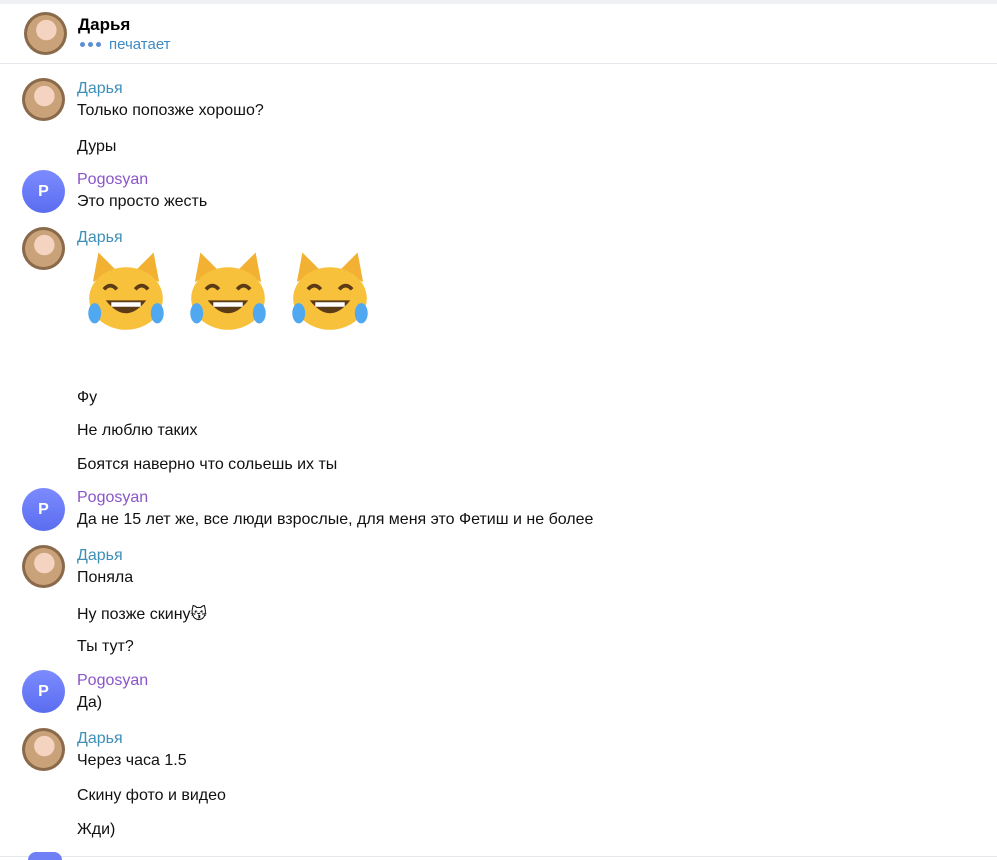 The image size is (997, 860). What do you see at coordinates (142, 614) in the screenshot?
I see `message-text: Ну позже скину😽` at bounding box center [142, 614].